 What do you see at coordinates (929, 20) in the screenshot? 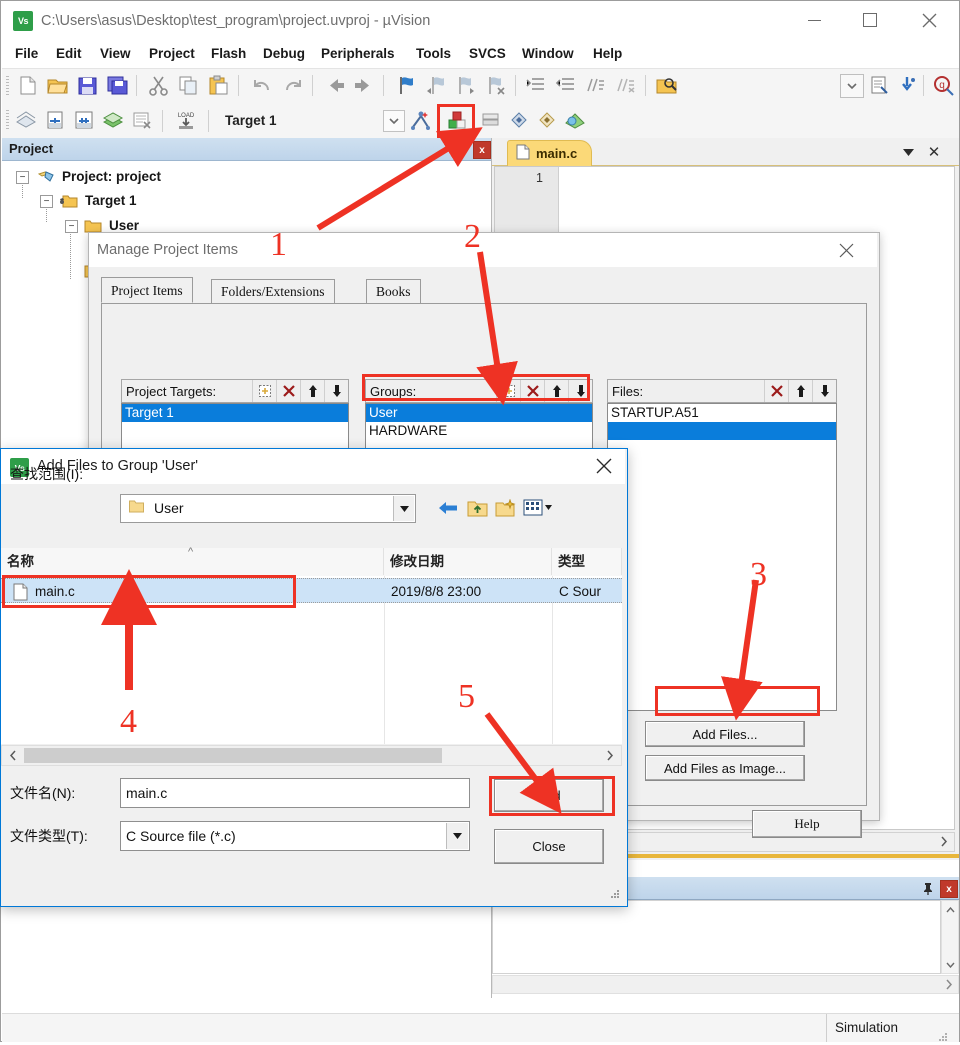
I see `window-close-icon` at bounding box center [929, 20].